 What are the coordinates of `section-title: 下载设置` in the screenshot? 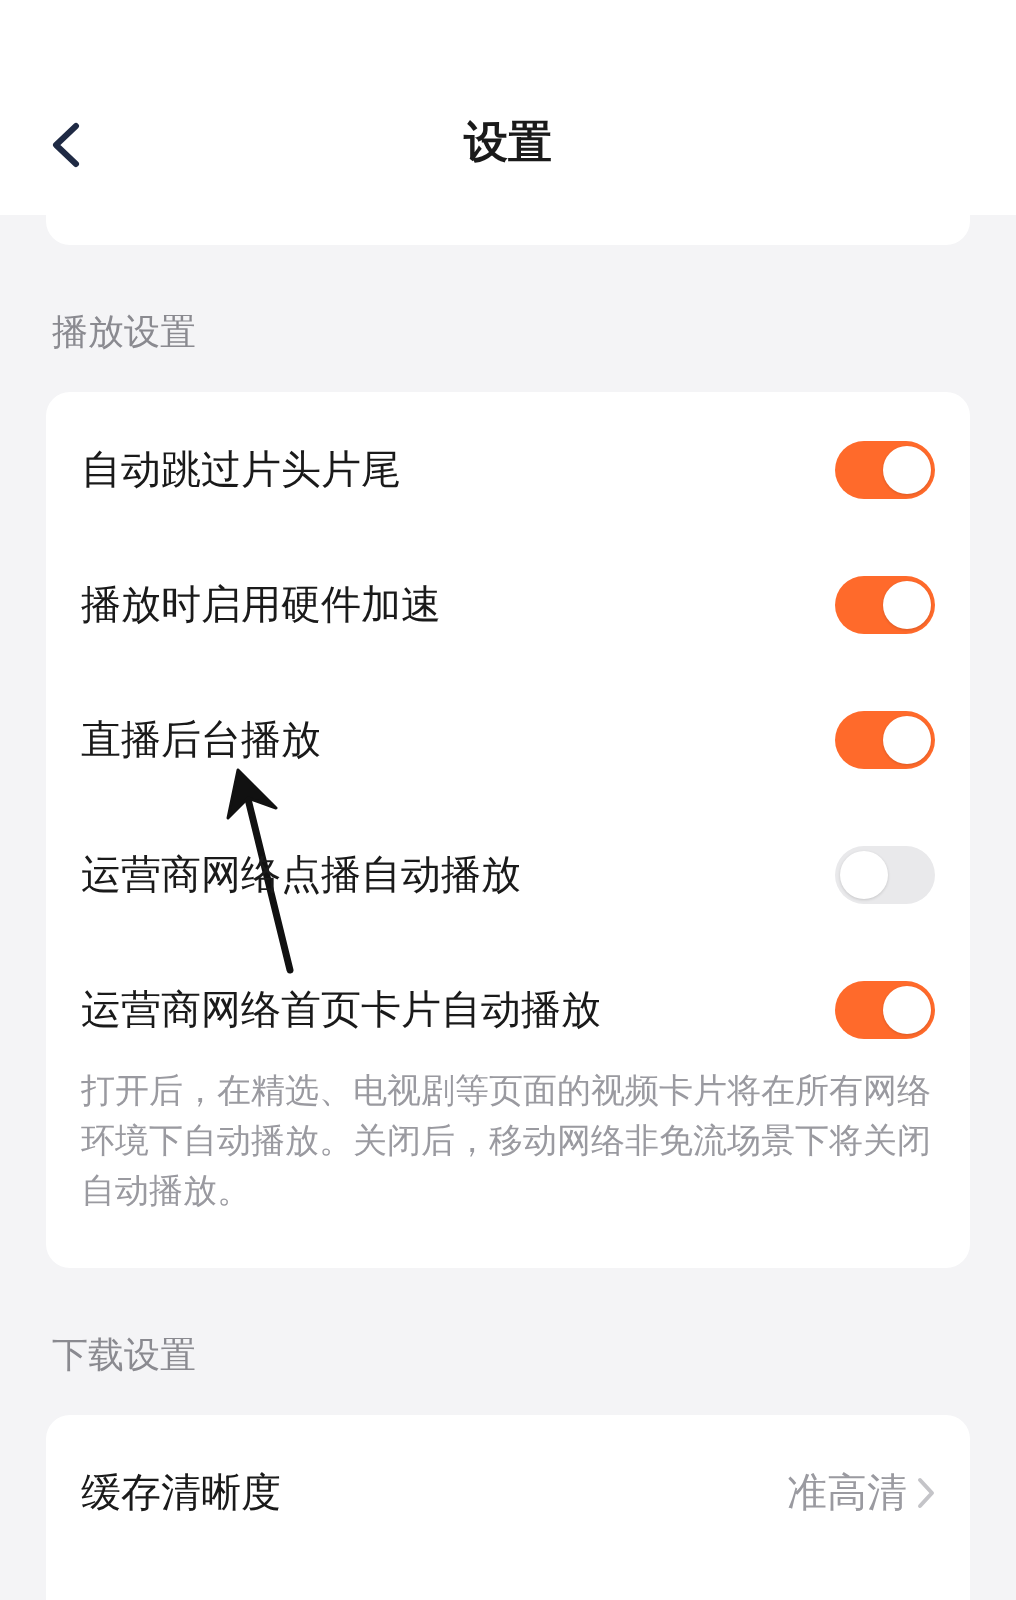 It's located at (124, 1355).